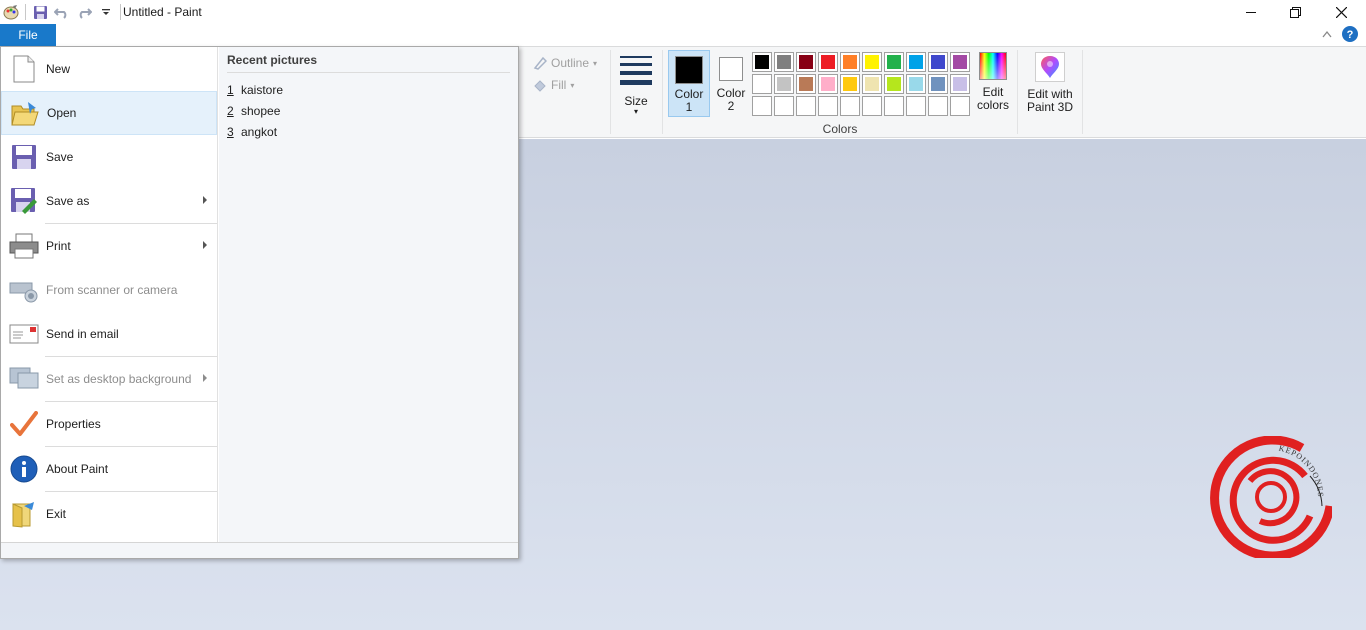  What do you see at coordinates (731, 69) in the screenshot?
I see `color2-swatch` at bounding box center [731, 69].